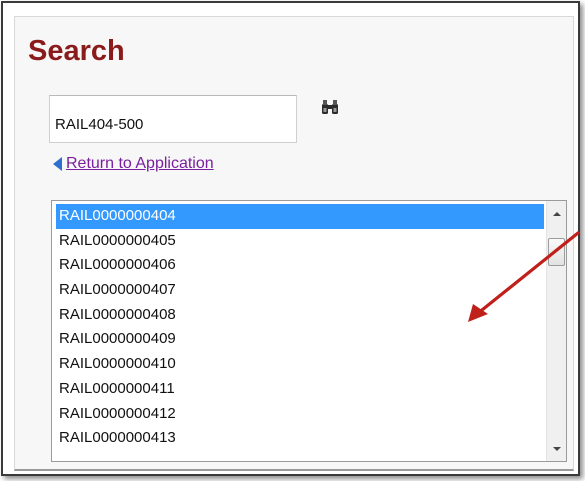  I want to click on scroll-down-button, so click(556, 449).